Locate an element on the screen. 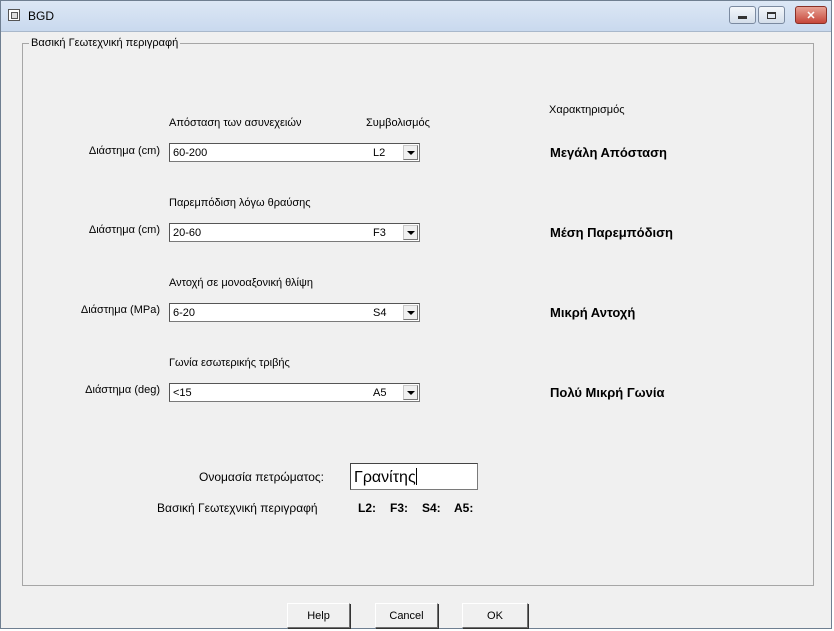 Image resolution: width=834 pixels, height=631 pixels. fracture-obstruction-combo: 20-60 F3 is located at coordinates (294, 232).